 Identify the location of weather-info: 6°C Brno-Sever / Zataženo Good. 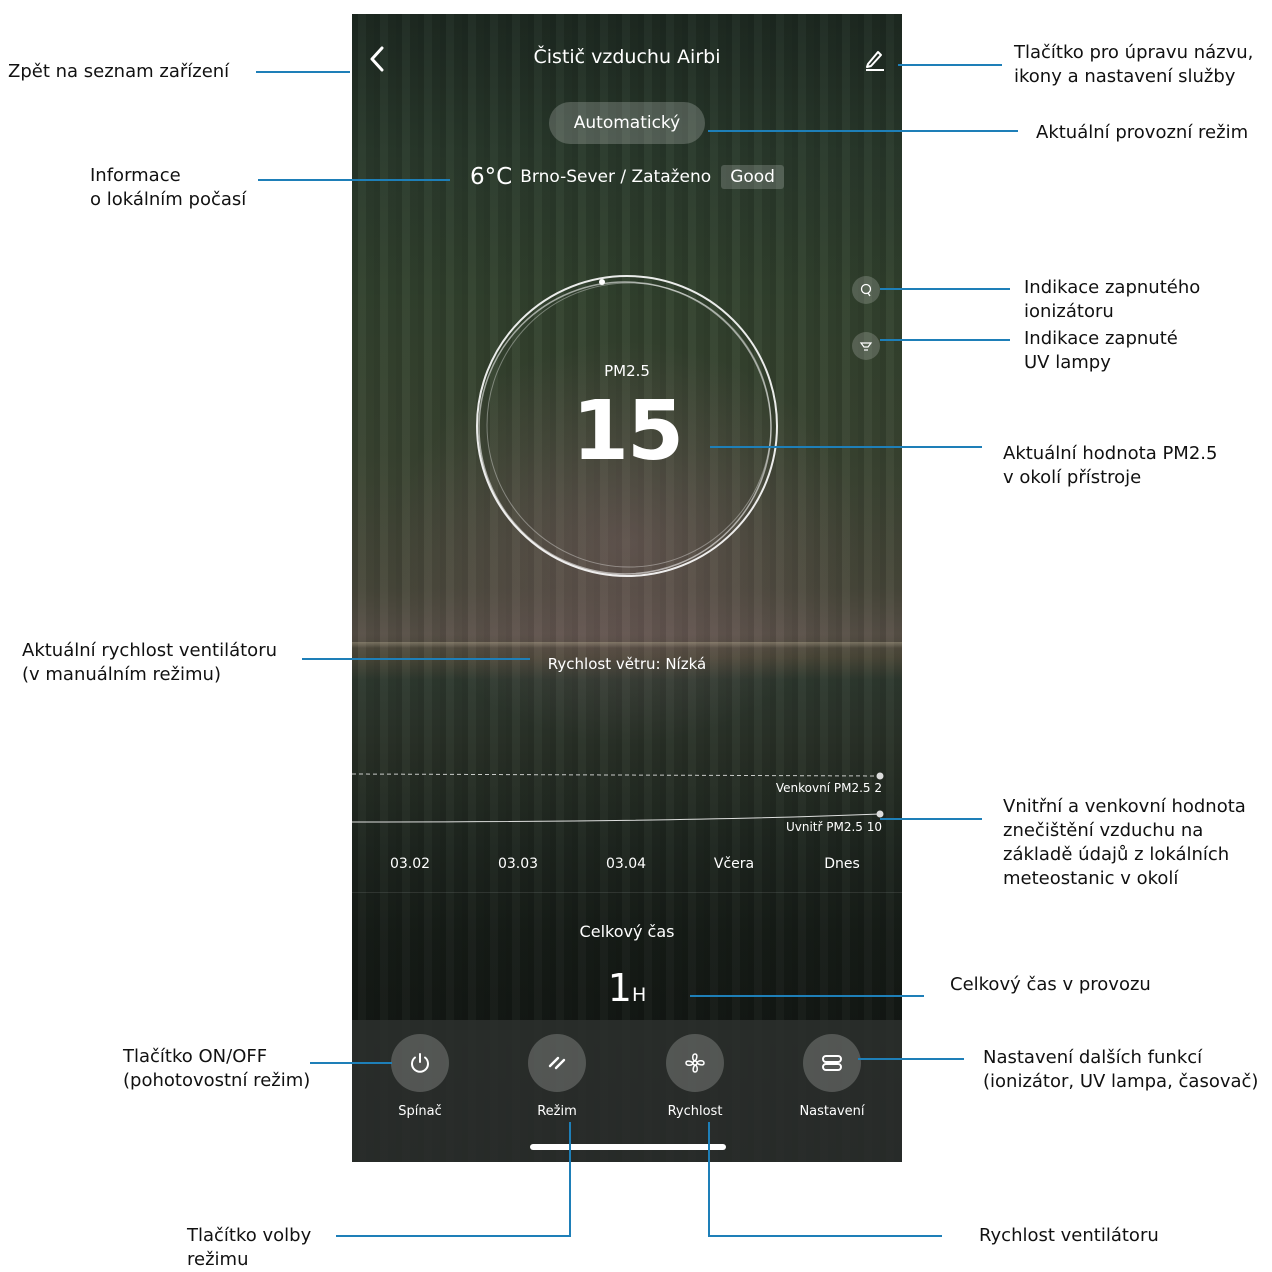
(627, 177).